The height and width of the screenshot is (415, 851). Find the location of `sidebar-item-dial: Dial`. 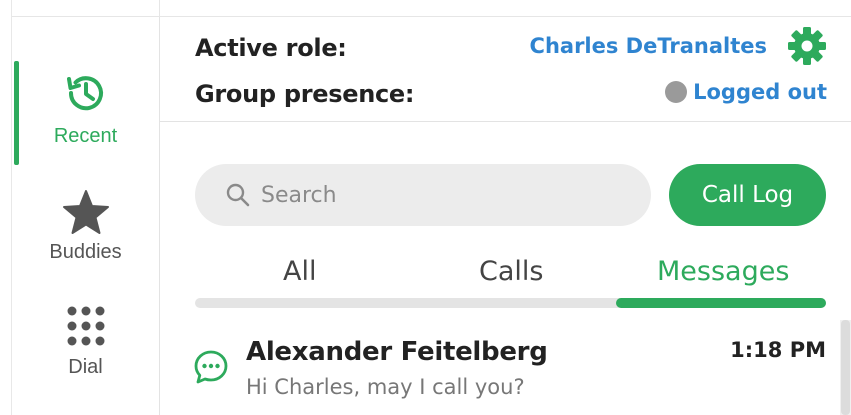

sidebar-item-dial: Dial is located at coordinates (85, 340).